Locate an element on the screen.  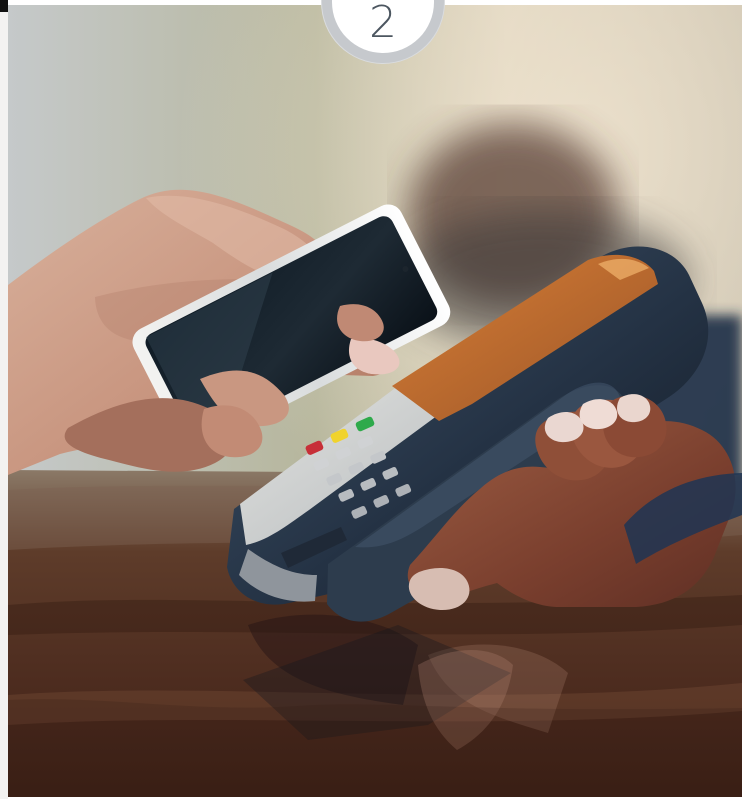
left-edge-strip is located at coordinates (4, 399).